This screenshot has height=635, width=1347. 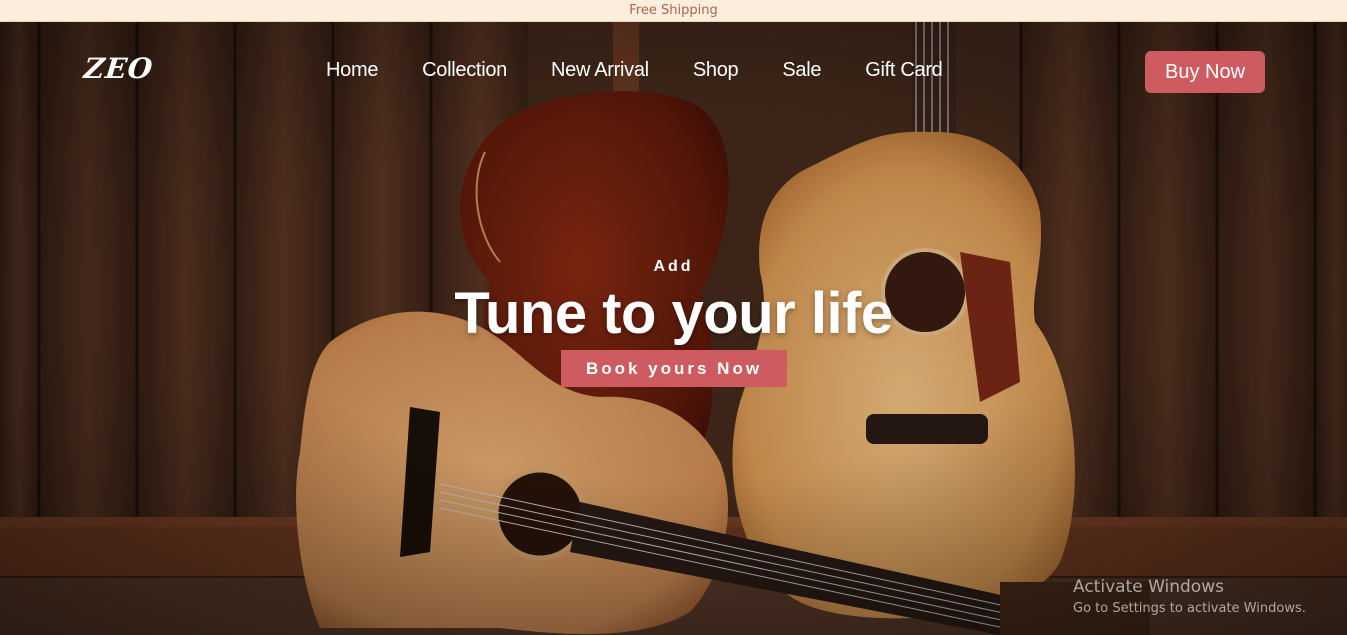 I want to click on hero-kicker: Add, so click(x=673, y=266).